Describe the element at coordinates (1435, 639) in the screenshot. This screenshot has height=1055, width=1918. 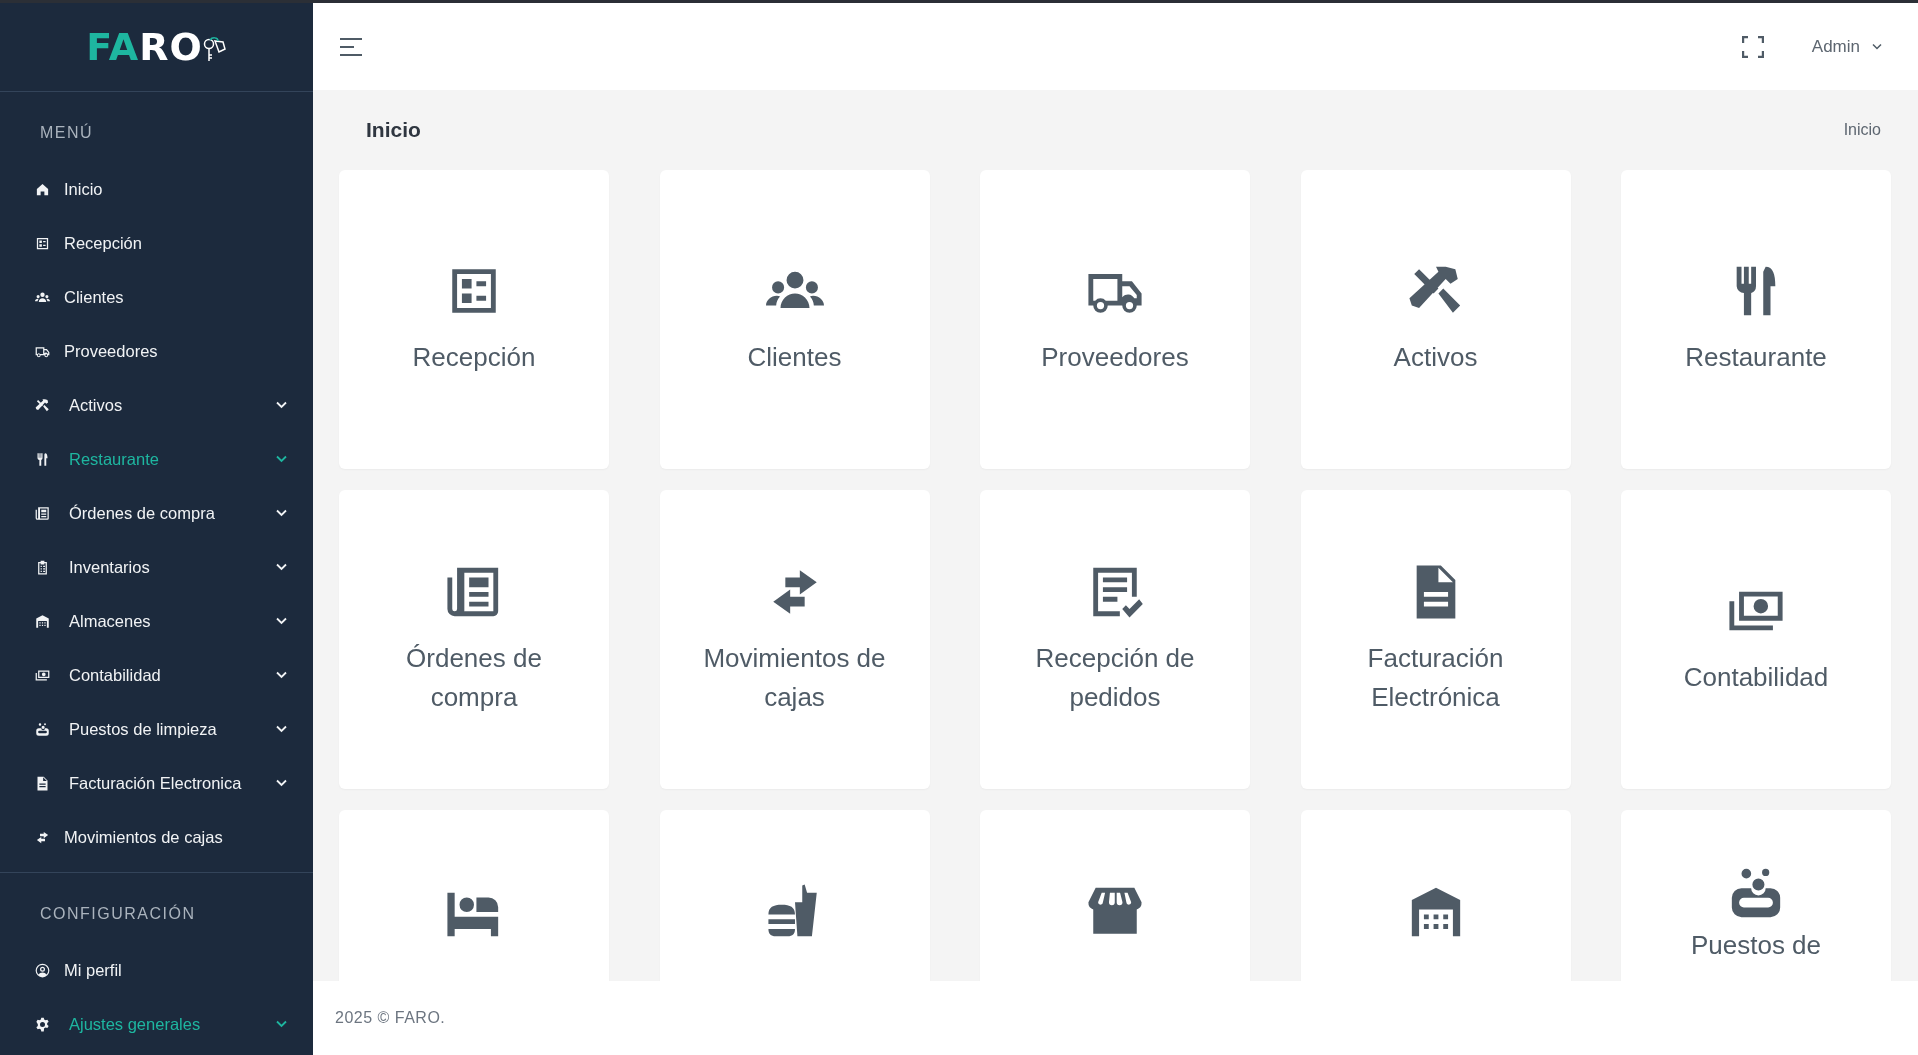
I see `module-card: Facturación Electrónica` at that location.